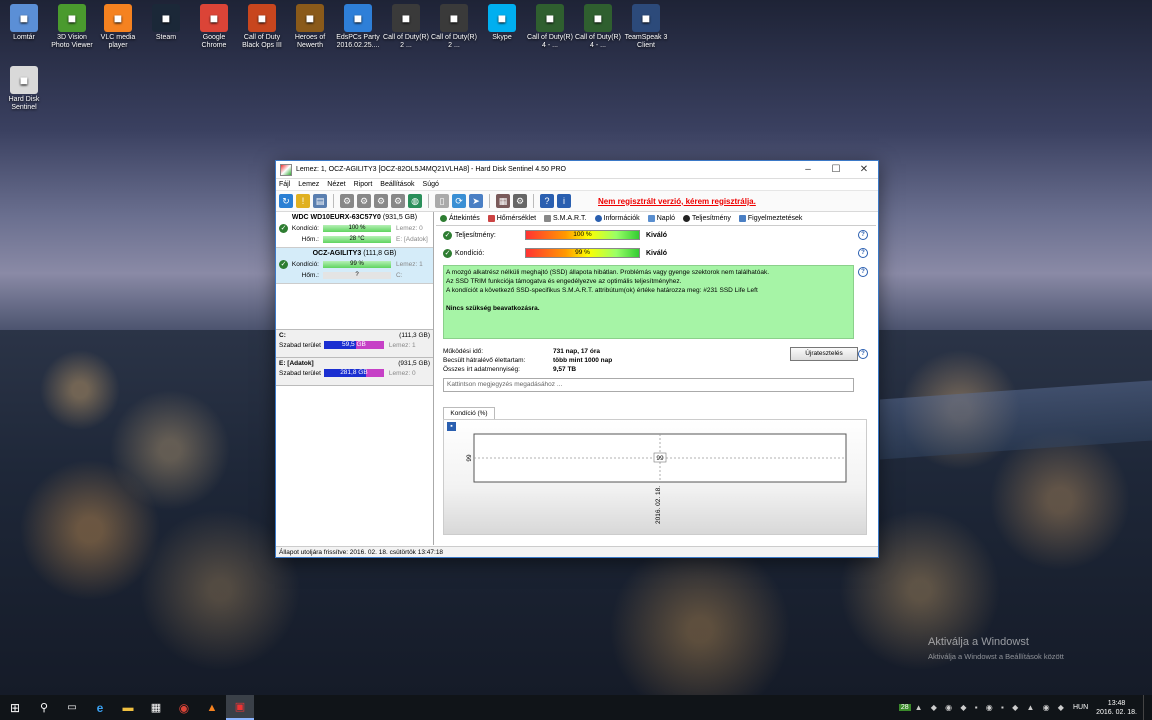  What do you see at coordinates (412, 239) in the screenshot?
I see `disk-volume: E: [Adatok]` at bounding box center [412, 239].